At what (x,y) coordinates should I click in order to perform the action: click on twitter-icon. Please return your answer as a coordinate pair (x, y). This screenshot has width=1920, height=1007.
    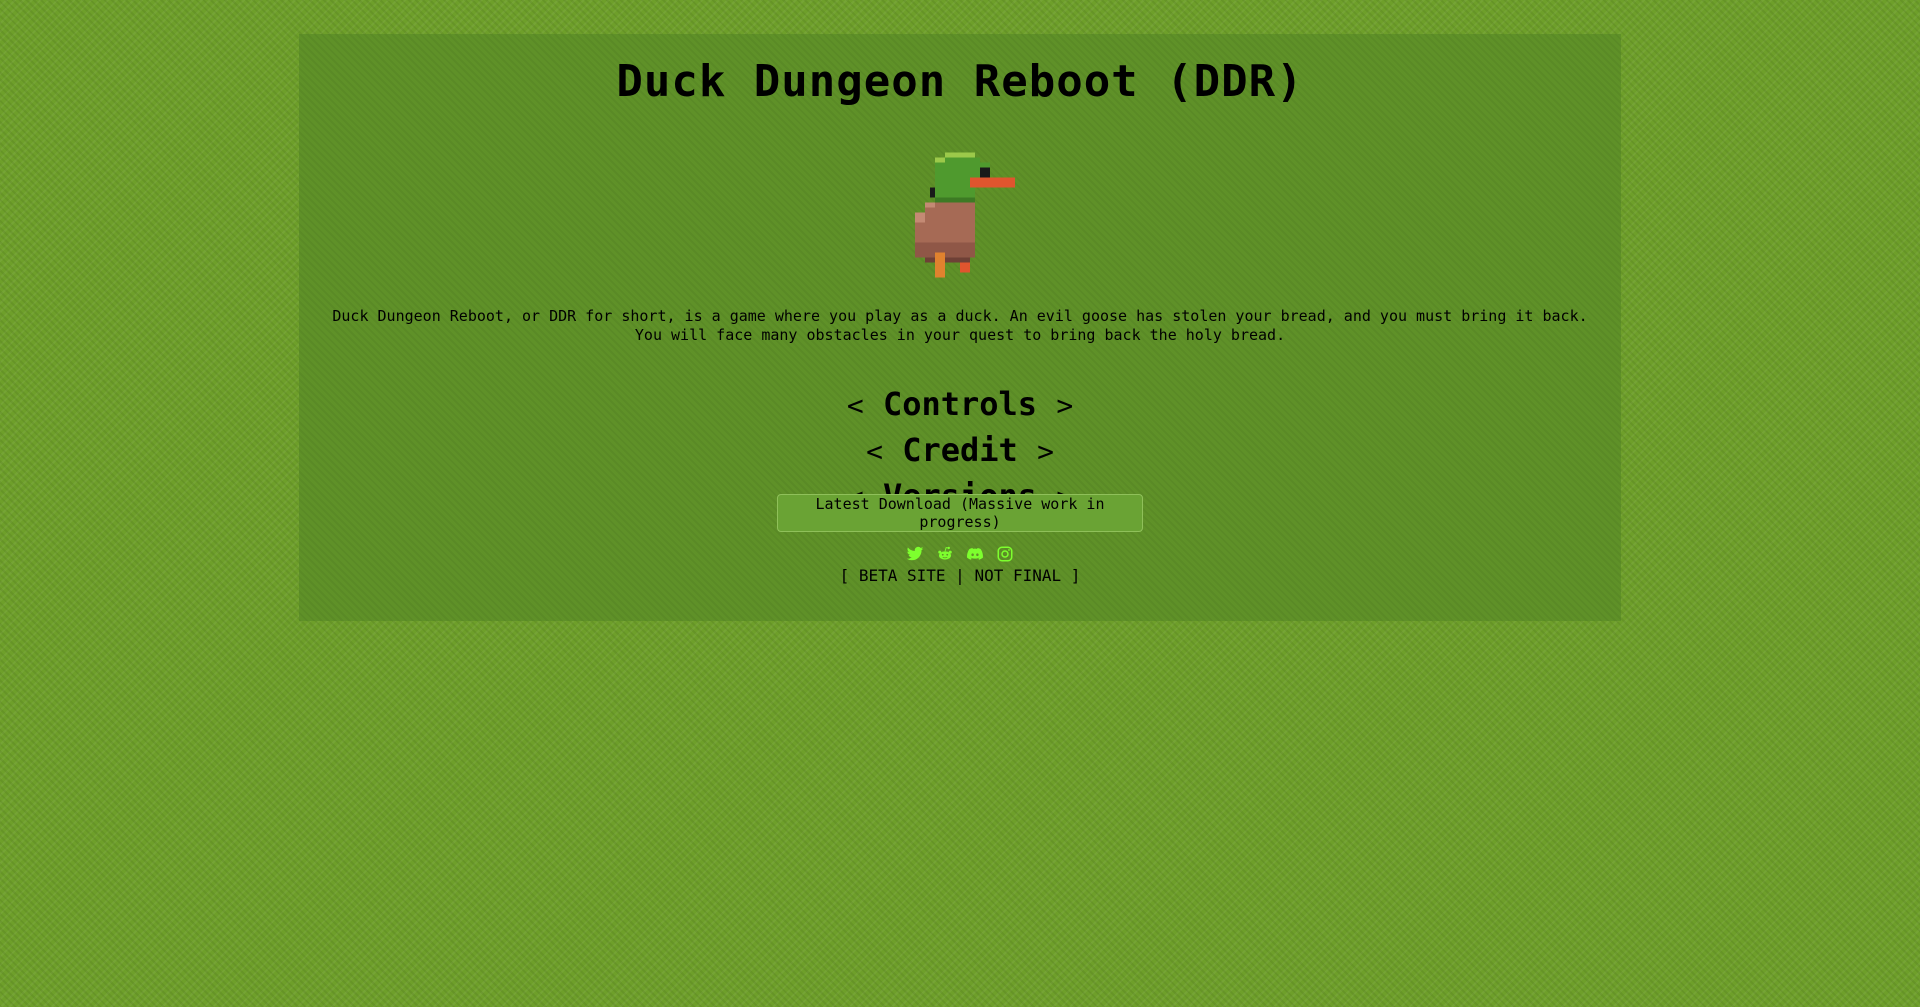
    Looking at the image, I should click on (915, 554).